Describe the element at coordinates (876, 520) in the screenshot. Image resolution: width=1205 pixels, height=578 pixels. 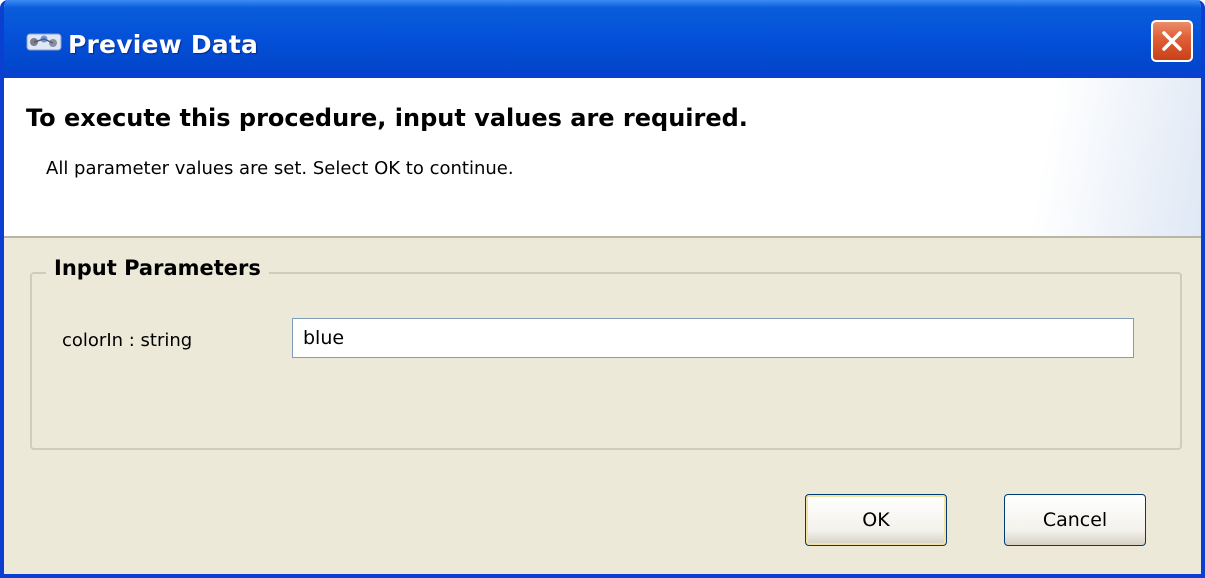
I see `ok-button: OK` at that location.